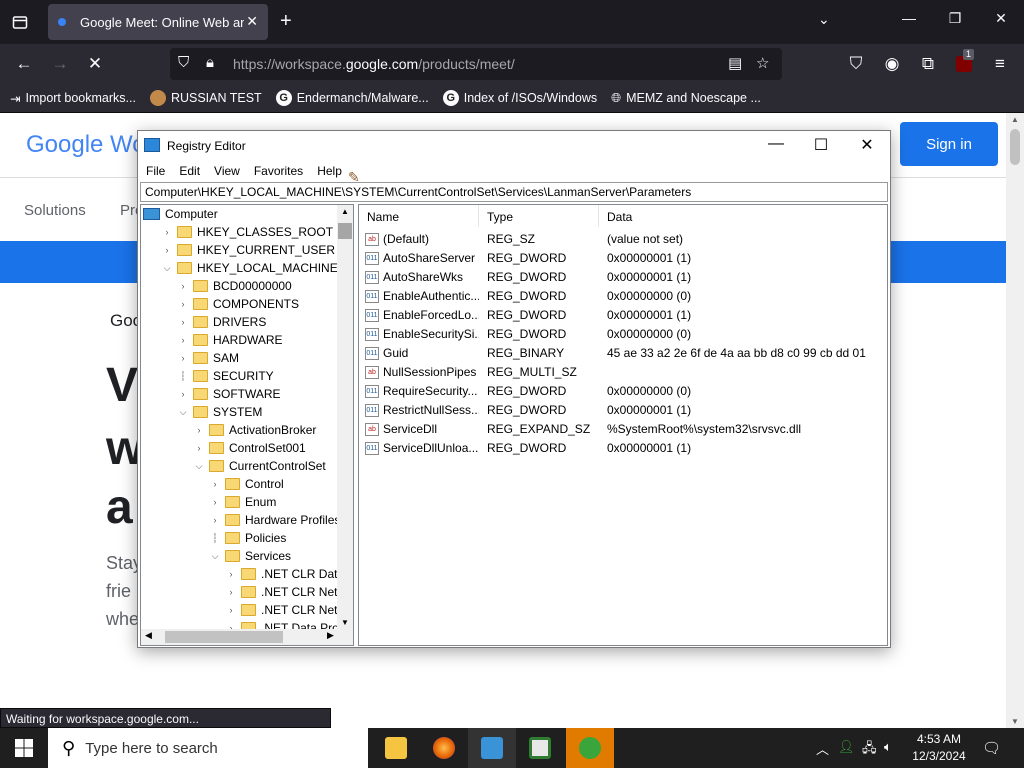 This screenshot has width=1024, height=768. Describe the element at coordinates (345, 417) in the screenshot. I see `tree-vertical-scrollbar: ▲ ▼` at that location.